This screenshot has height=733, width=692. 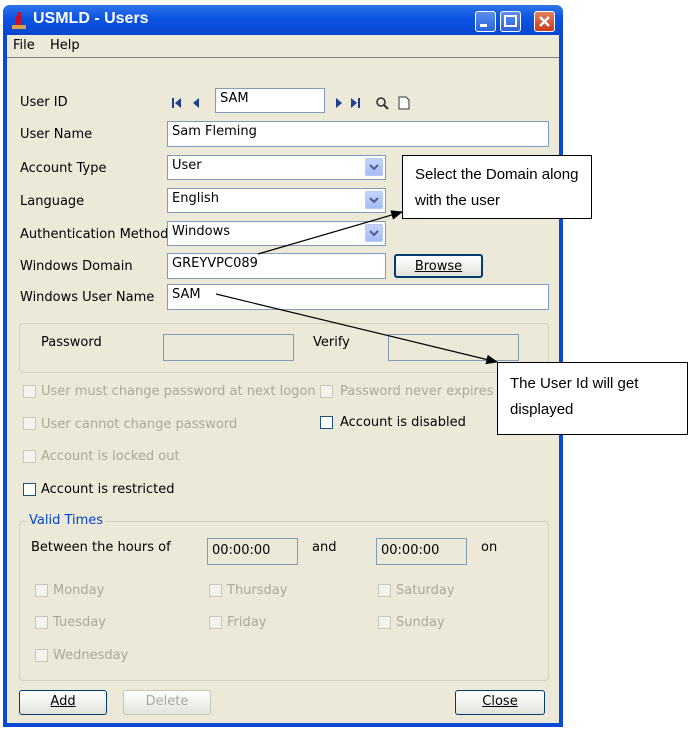 What do you see at coordinates (71, 342) in the screenshot?
I see `password-label: Password` at bounding box center [71, 342].